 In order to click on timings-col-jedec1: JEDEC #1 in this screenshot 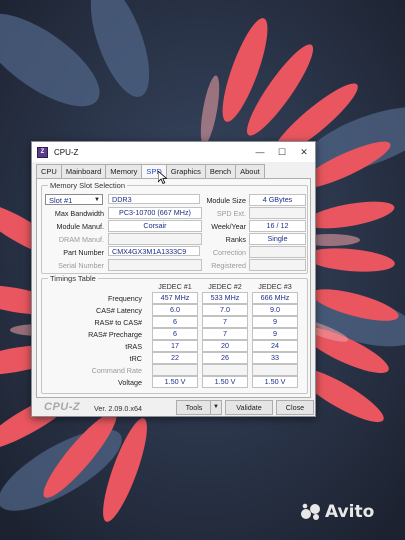, I will do `click(175, 286)`.